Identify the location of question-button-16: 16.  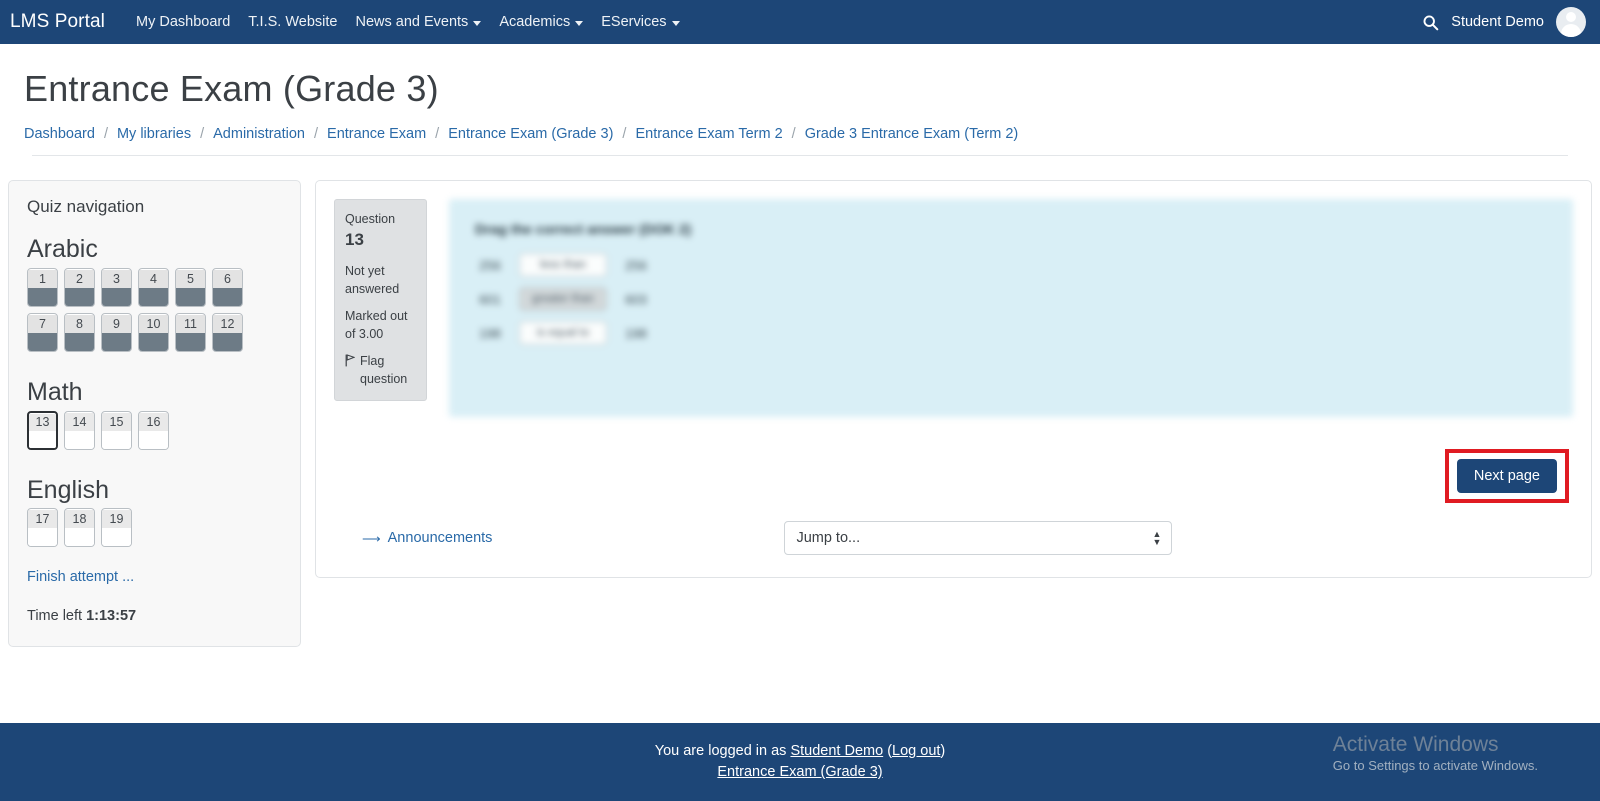
(153, 430).